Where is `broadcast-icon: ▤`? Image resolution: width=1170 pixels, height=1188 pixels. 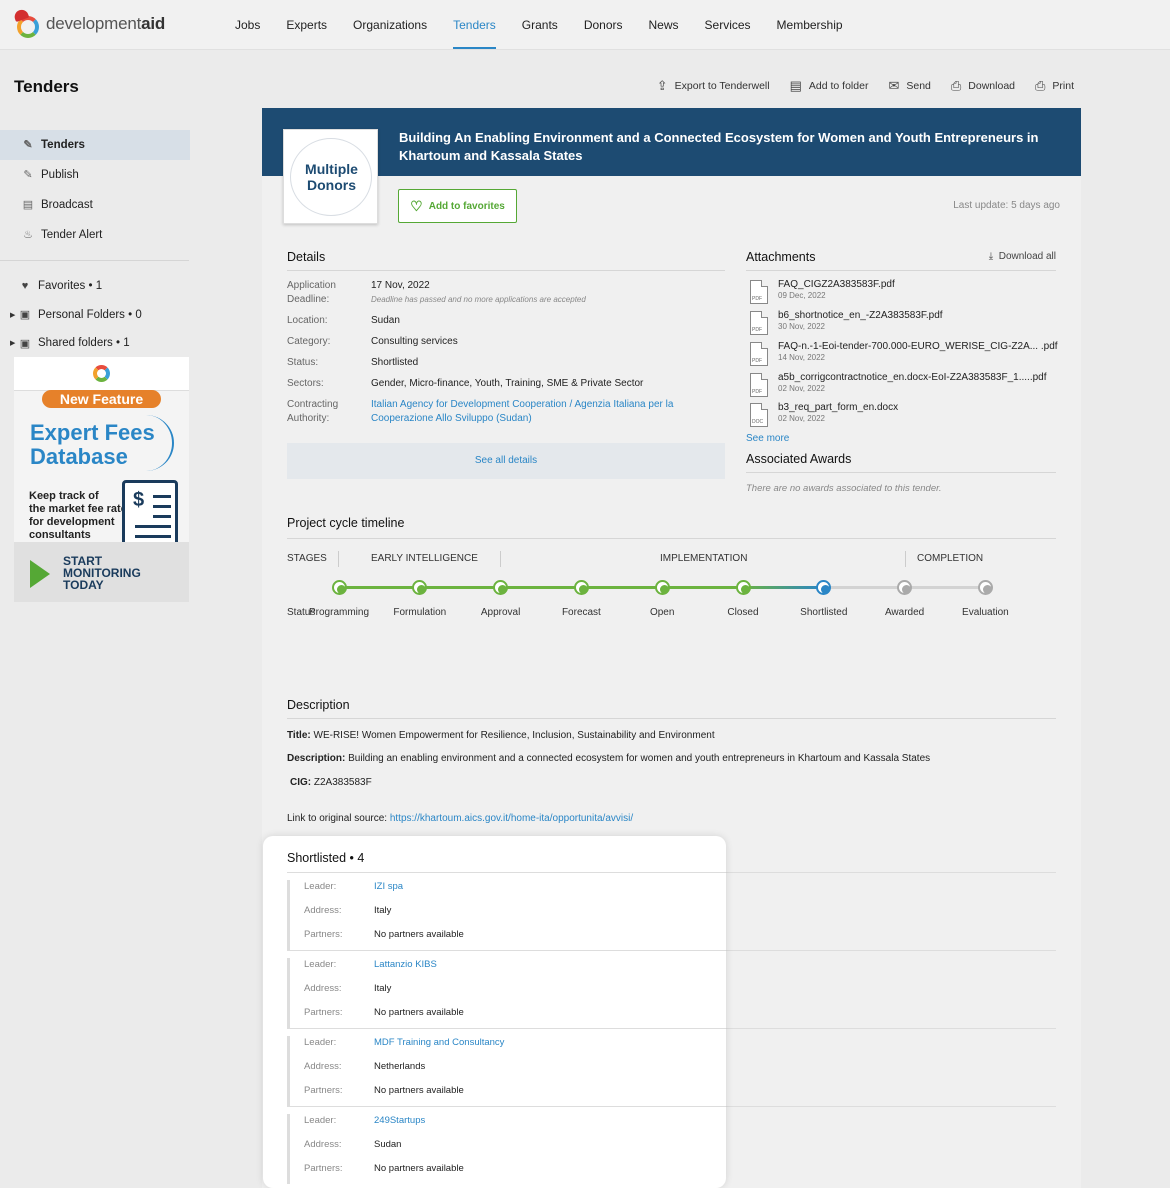 broadcast-icon: ▤ is located at coordinates (28, 205).